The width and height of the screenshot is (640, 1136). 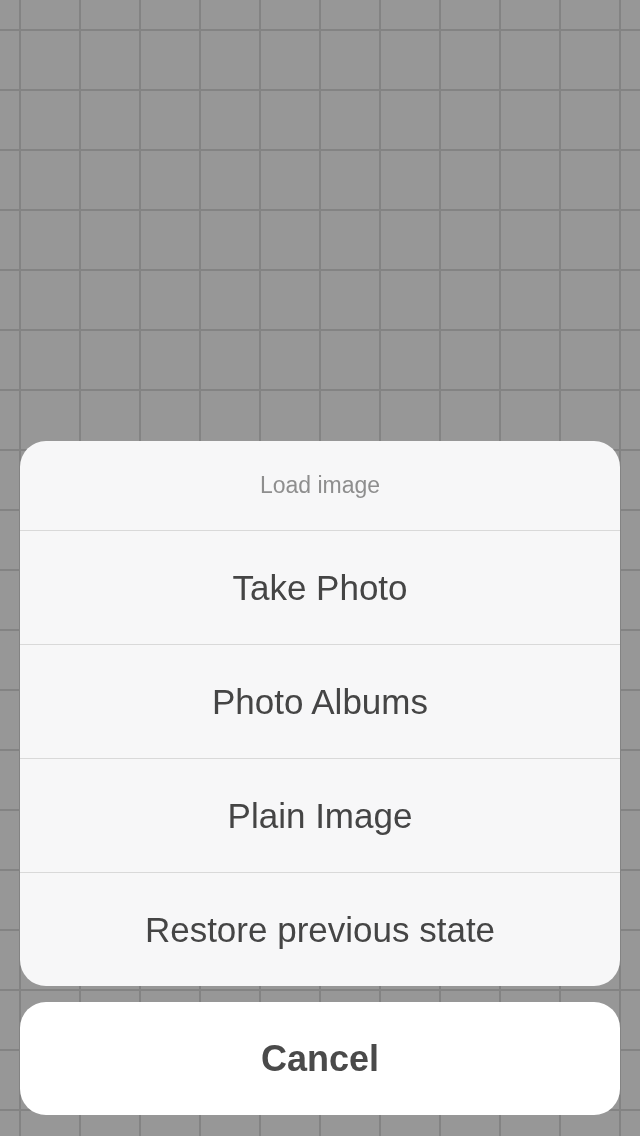 I want to click on action-option: Photo Albums, so click(x=320, y=701).